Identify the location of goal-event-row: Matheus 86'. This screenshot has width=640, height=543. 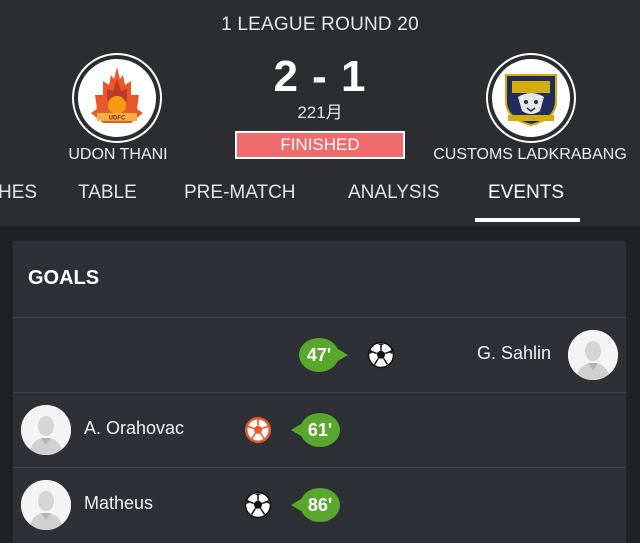
(319, 505).